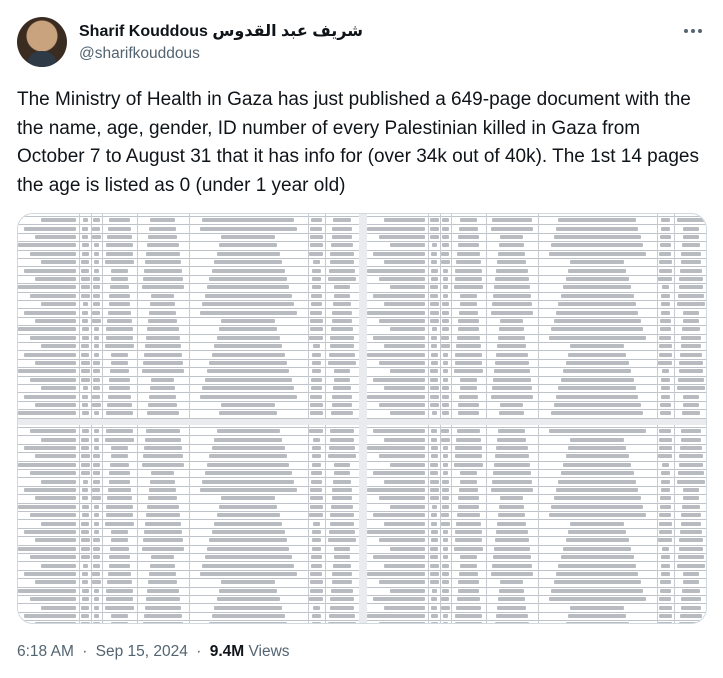 Image resolution: width=723 pixels, height=678 pixels. I want to click on tweet-time: 6:18 AM, so click(45, 651).